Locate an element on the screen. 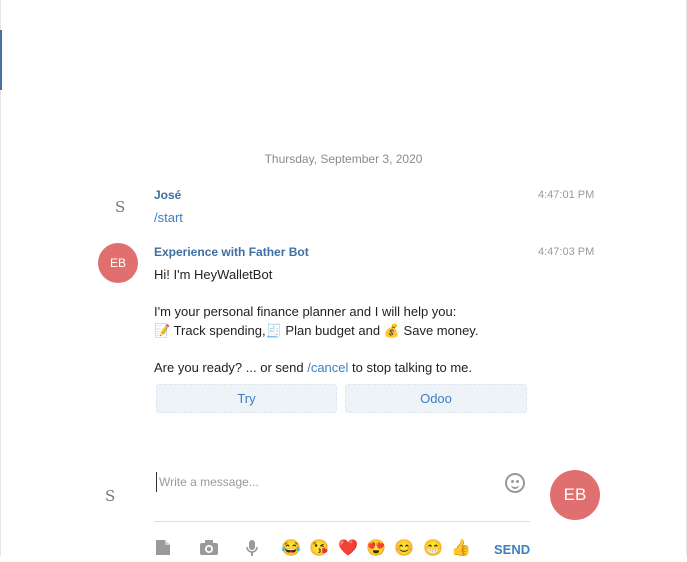 This screenshot has width=687, height=562. heart-emoji-button: ❤️ is located at coordinates (348, 548).